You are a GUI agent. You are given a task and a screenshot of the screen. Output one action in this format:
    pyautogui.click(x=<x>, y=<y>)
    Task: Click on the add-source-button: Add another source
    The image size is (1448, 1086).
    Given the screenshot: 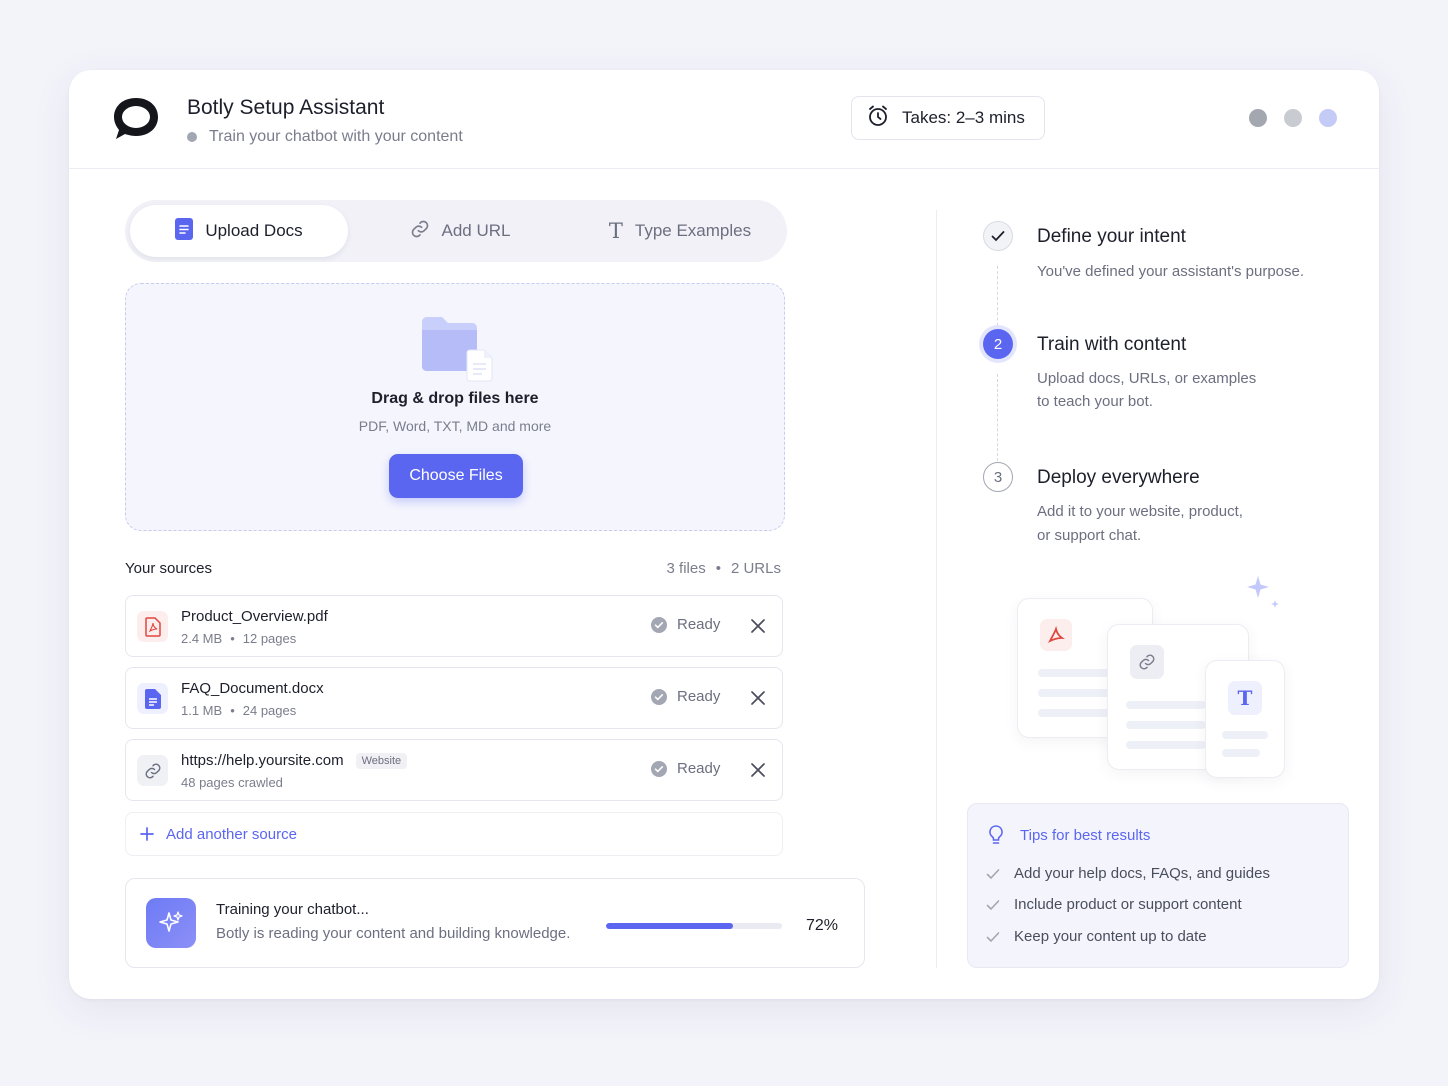 What is the action you would take?
    pyautogui.click(x=454, y=834)
    